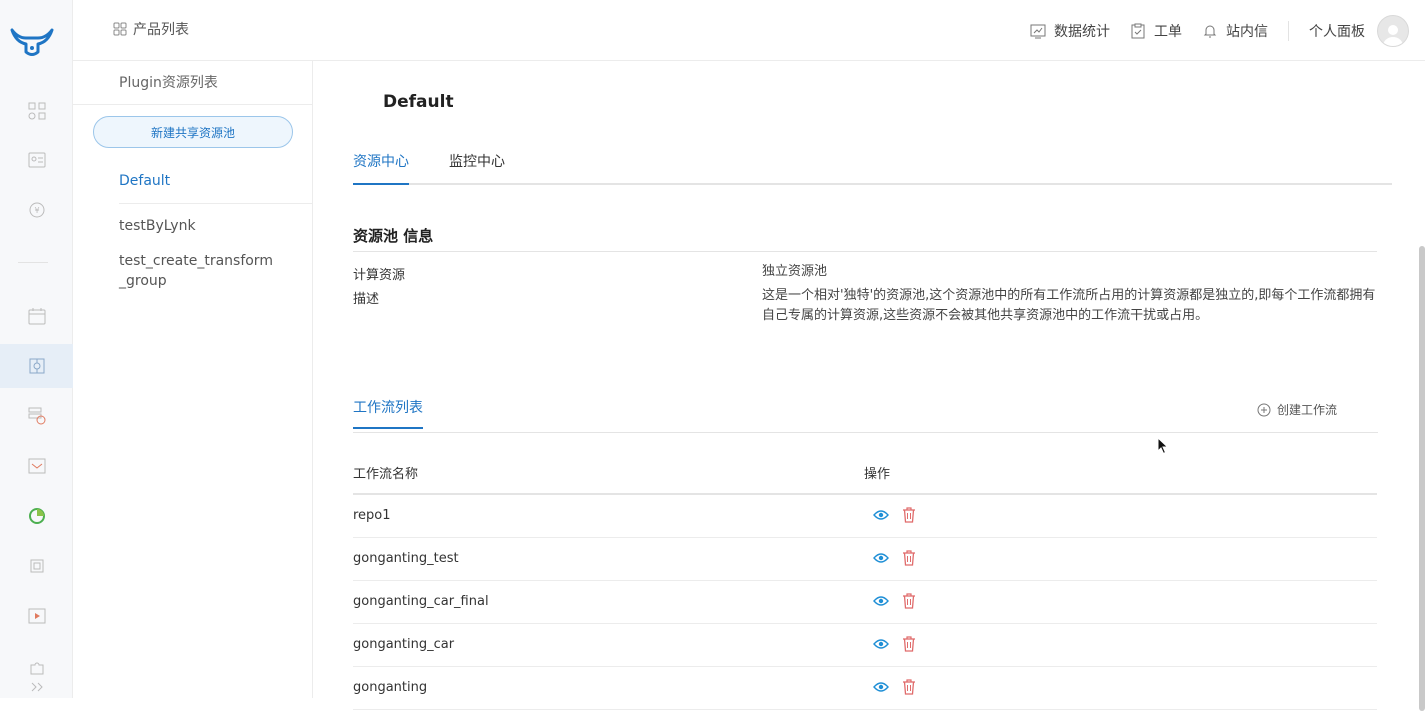  I want to click on rail-calendar-icon, so click(36, 316).